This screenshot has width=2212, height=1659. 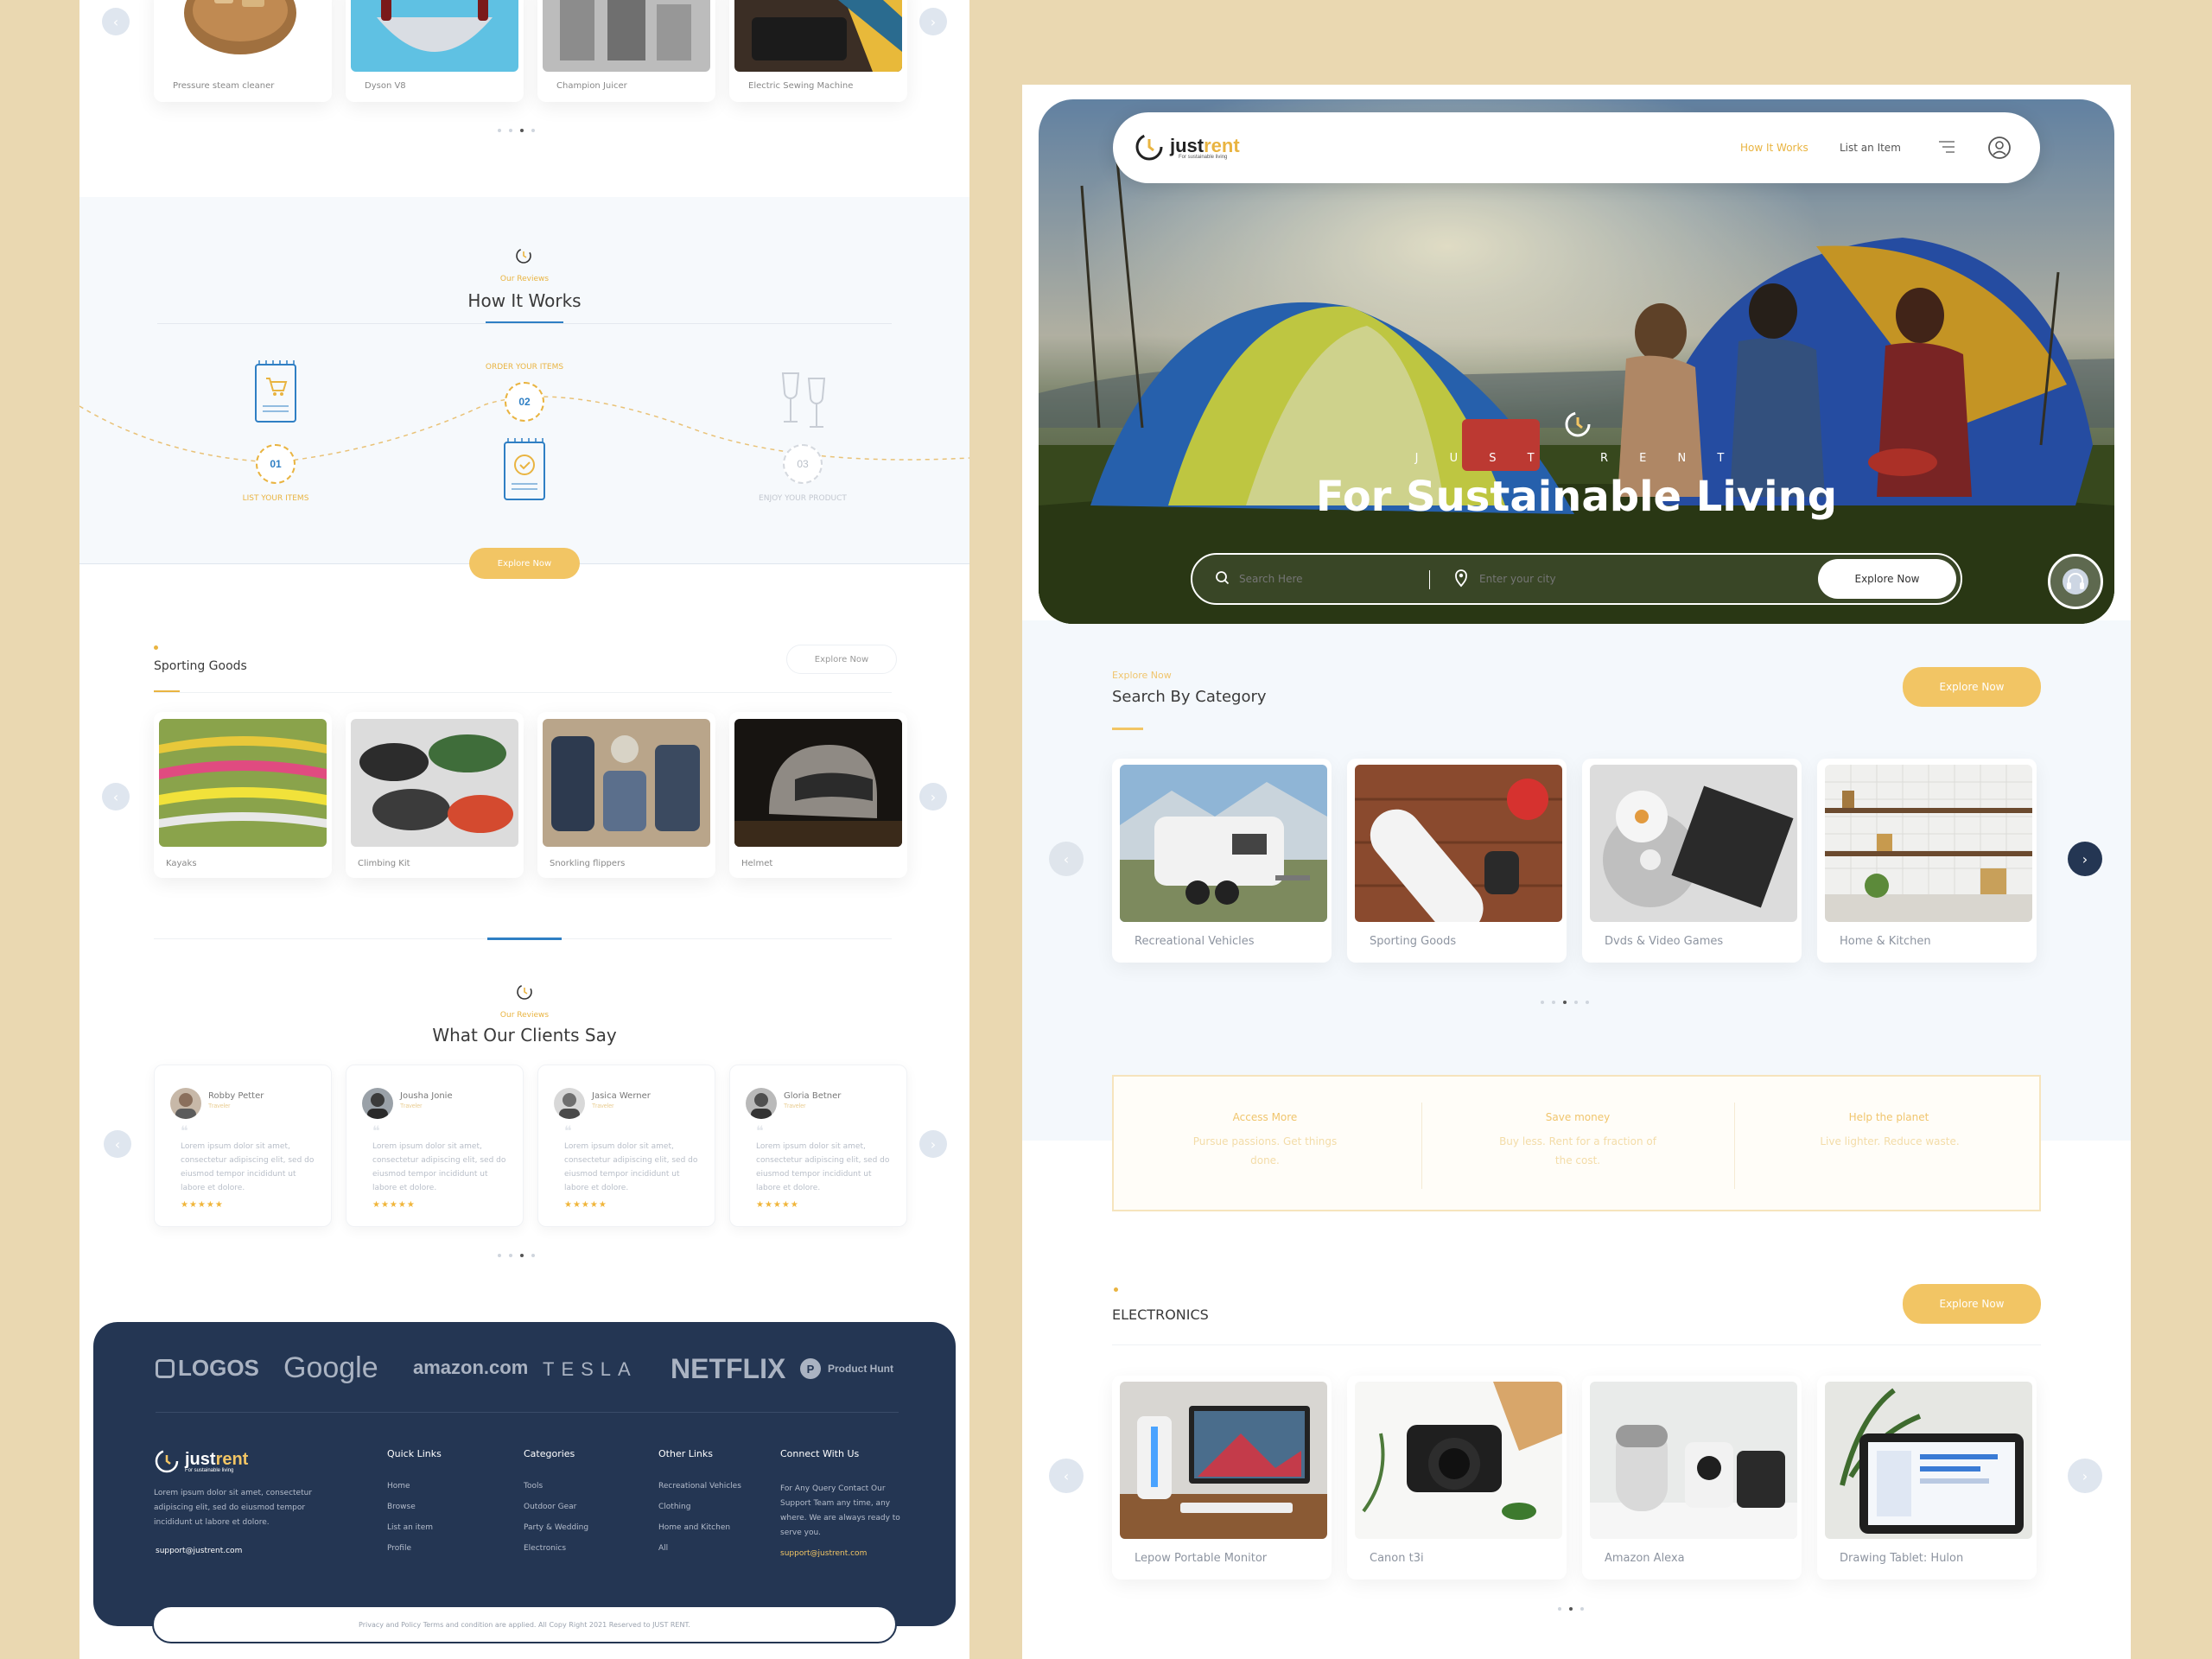 I want to click on category-card: Home & Kitchen, so click(x=1927, y=861).